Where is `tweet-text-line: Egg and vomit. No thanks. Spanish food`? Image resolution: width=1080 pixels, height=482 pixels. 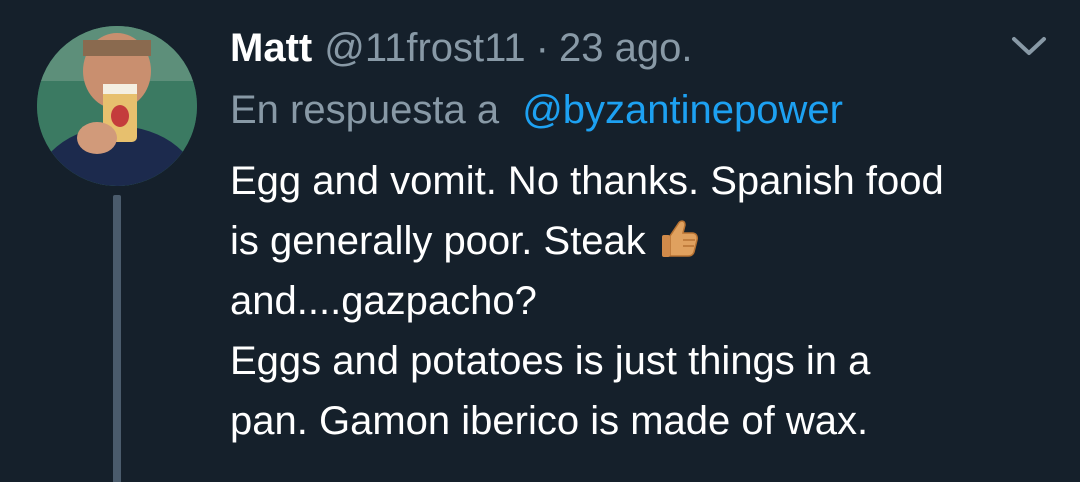
tweet-text-line: Egg and vomit. No thanks. Spanish food is located at coordinates (587, 181).